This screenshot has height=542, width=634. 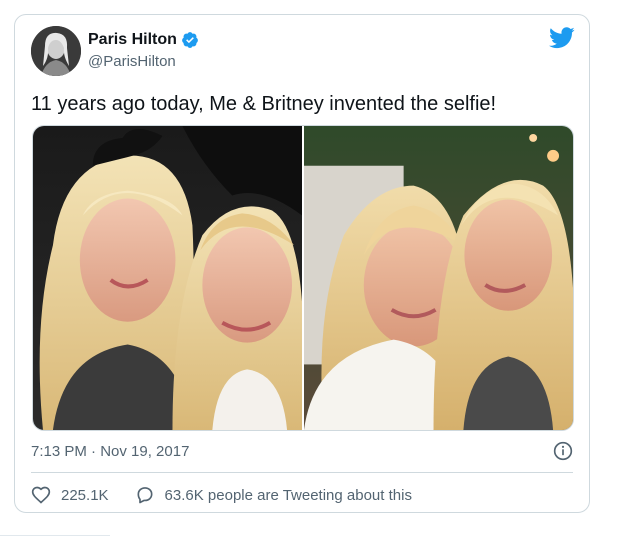 What do you see at coordinates (302, 472) in the screenshot?
I see `divider` at bounding box center [302, 472].